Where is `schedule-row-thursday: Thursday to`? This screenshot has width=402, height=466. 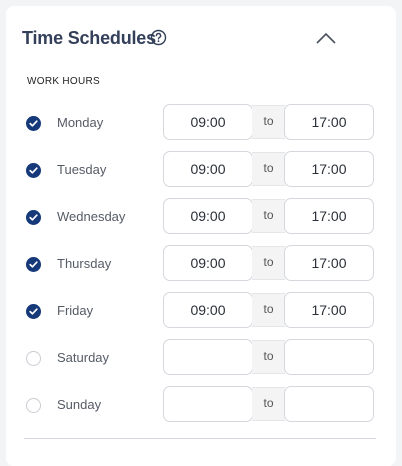 schedule-row-thursday: Thursday to is located at coordinates (201, 264).